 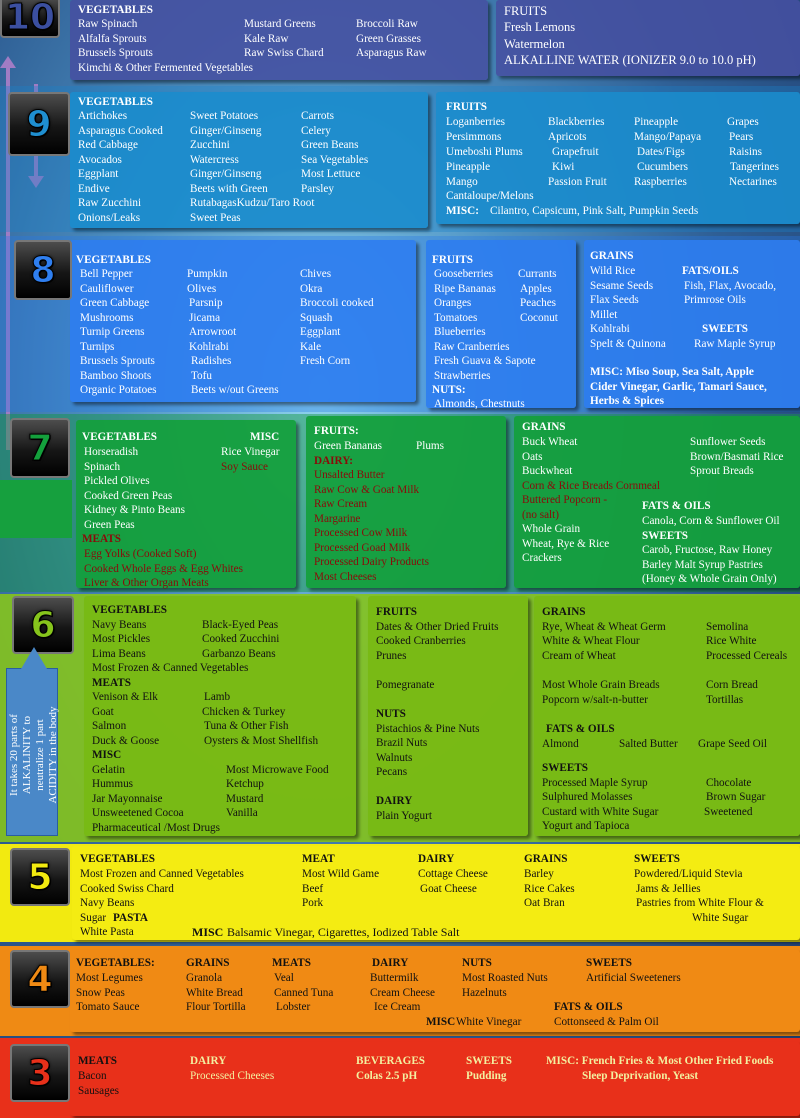 I want to click on item: Buckwheat, so click(x=547, y=471).